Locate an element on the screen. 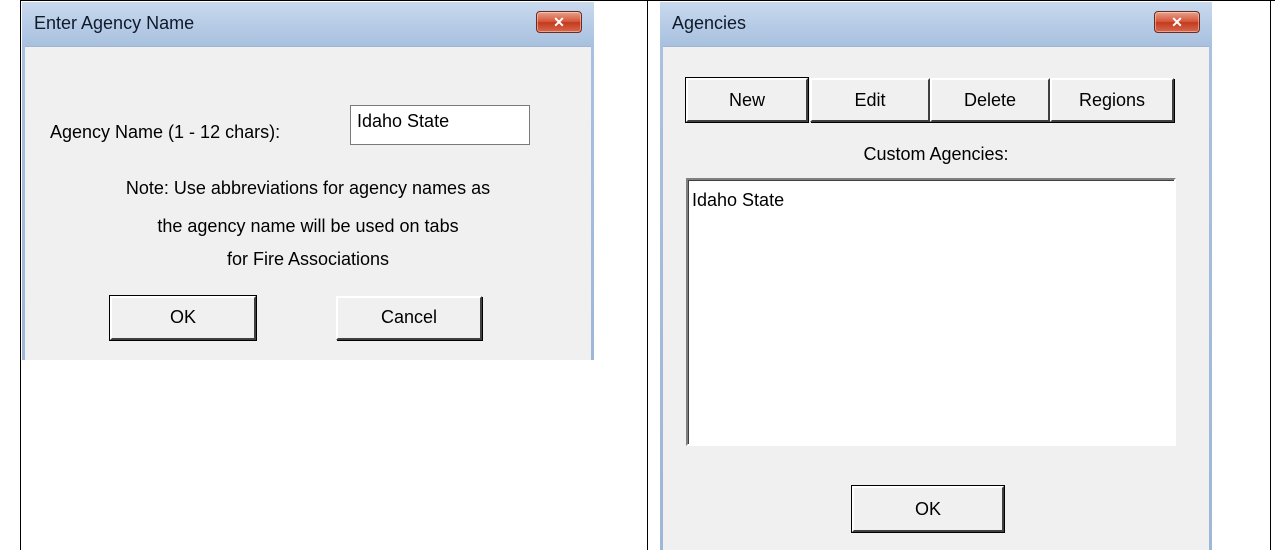  list-item: Idaho State is located at coordinates (738, 200).